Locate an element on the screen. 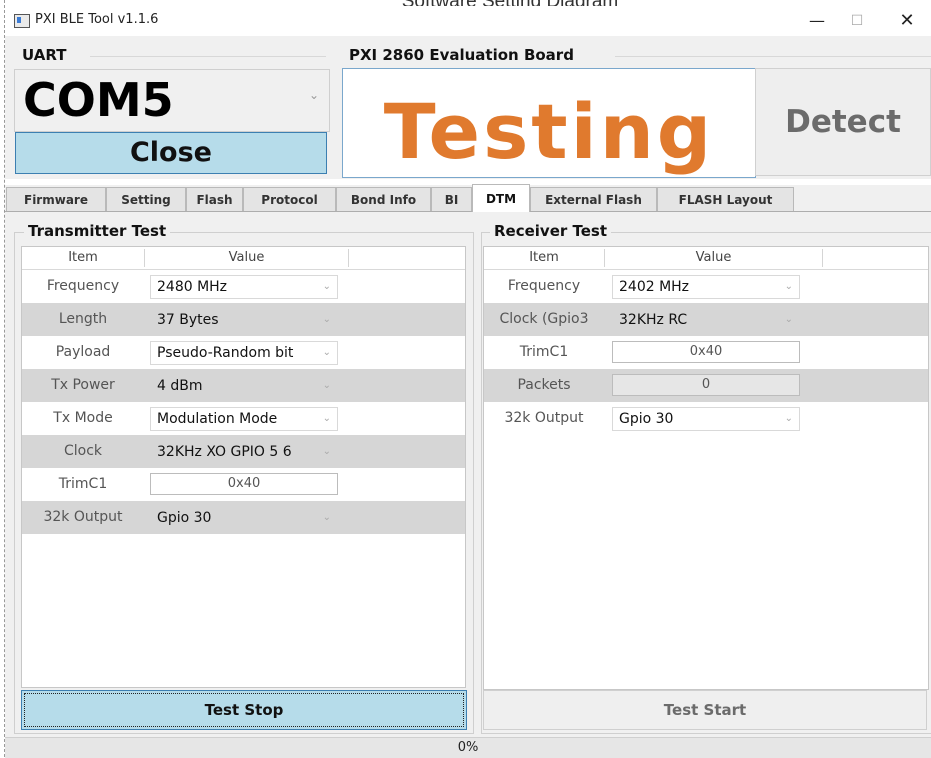  packets-count-field: 0 is located at coordinates (706, 385).